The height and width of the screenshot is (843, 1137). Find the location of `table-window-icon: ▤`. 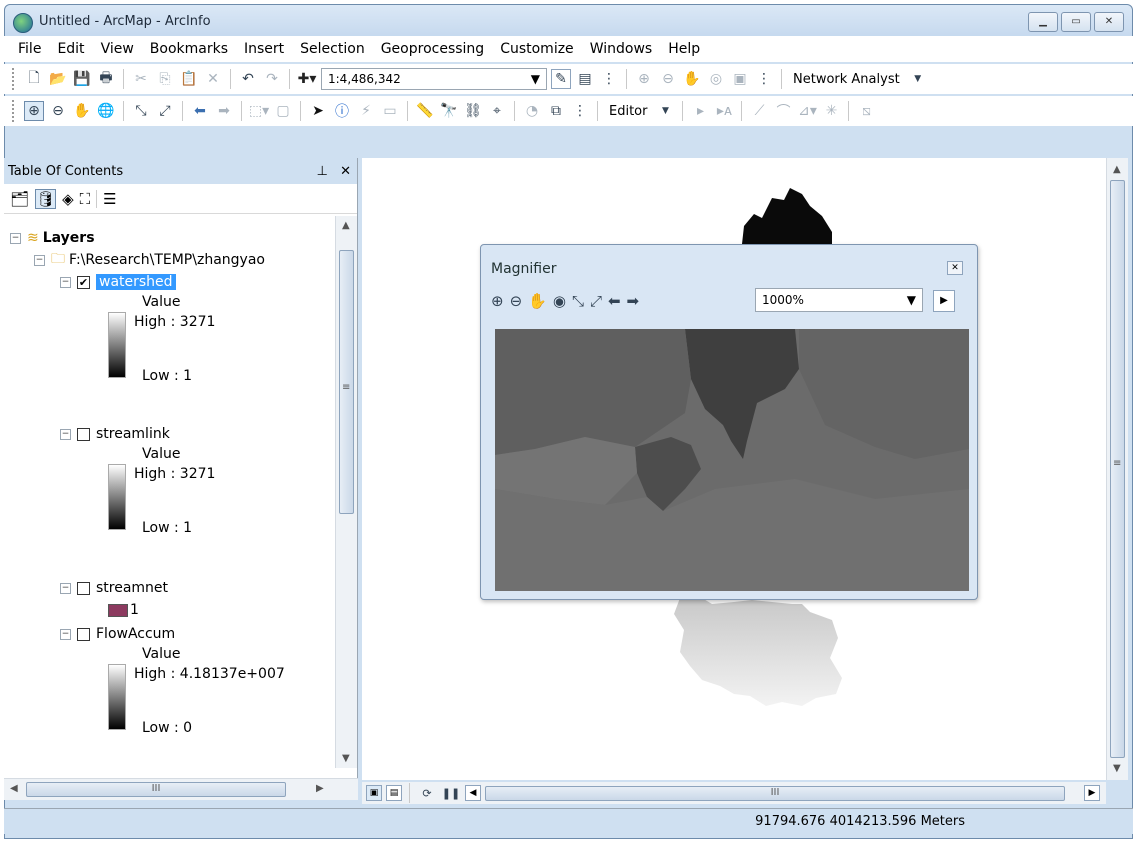

table-window-icon: ▤ is located at coordinates (585, 79).